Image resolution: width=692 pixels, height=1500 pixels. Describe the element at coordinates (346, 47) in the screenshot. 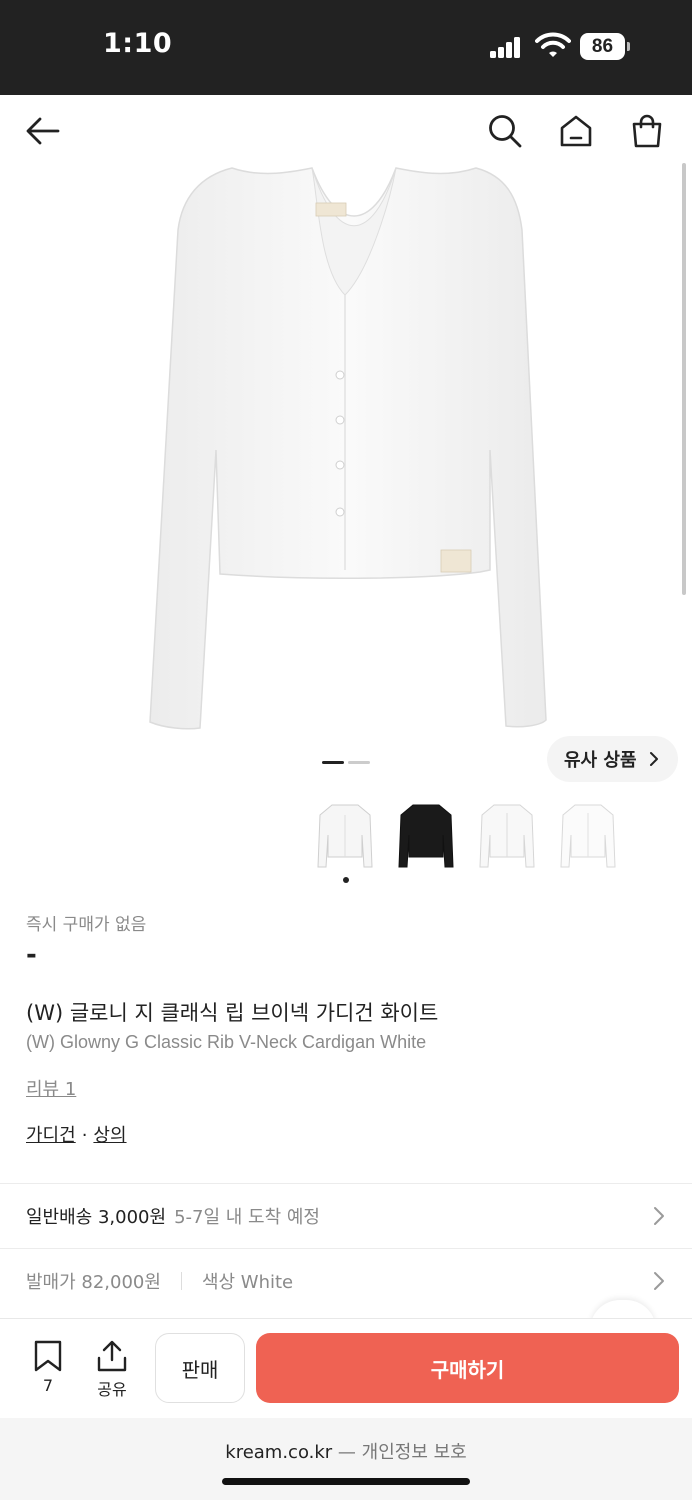

I see `status-bar: 1:10 86` at that location.